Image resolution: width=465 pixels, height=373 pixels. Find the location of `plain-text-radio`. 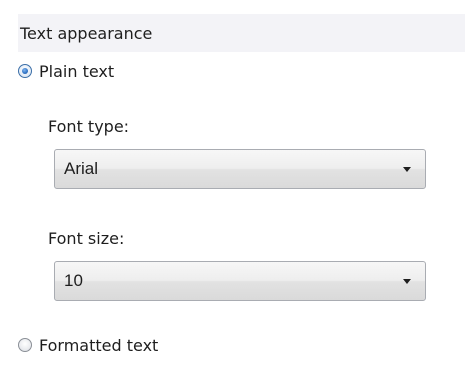

plain-text-radio is located at coordinates (25, 71).